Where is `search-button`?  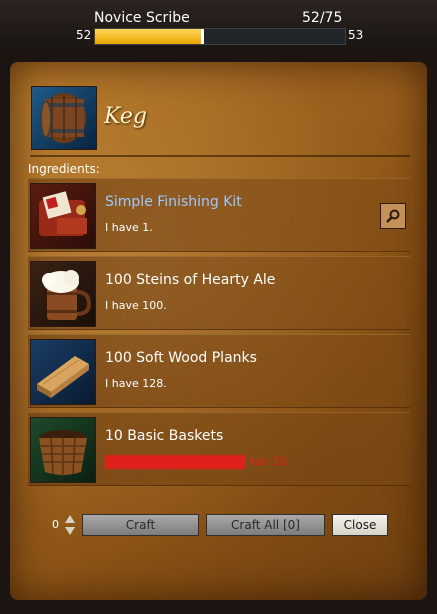 search-button is located at coordinates (393, 216).